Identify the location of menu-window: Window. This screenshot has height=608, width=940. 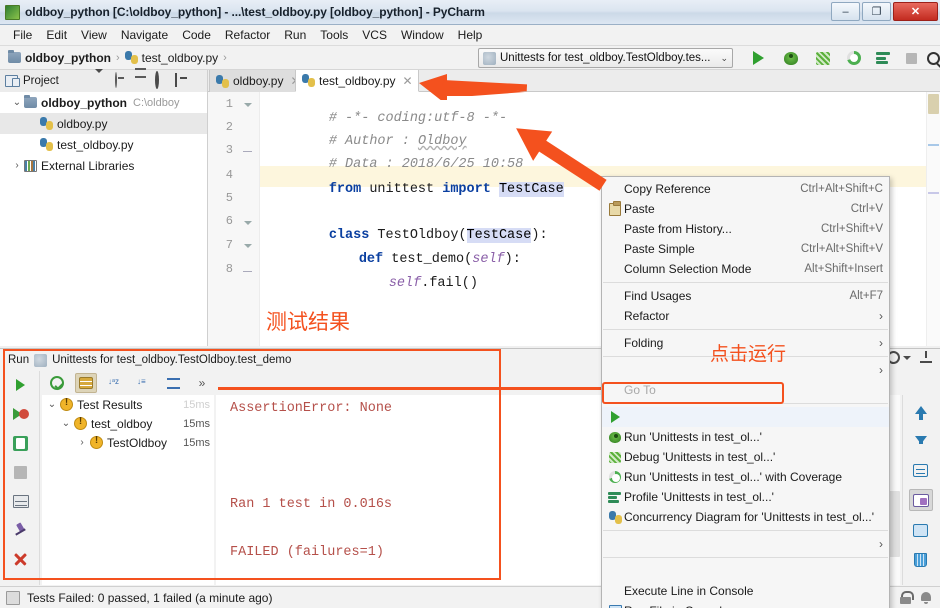
(422, 35).